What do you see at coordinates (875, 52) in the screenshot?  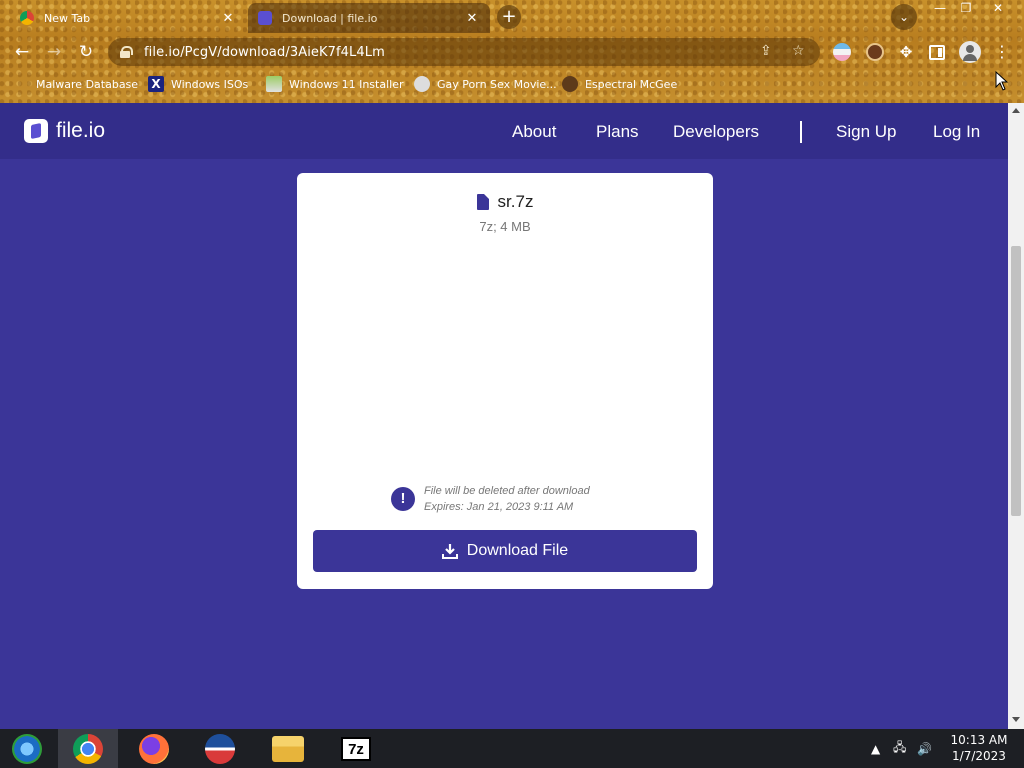 I see `extension-avatar-icon` at bounding box center [875, 52].